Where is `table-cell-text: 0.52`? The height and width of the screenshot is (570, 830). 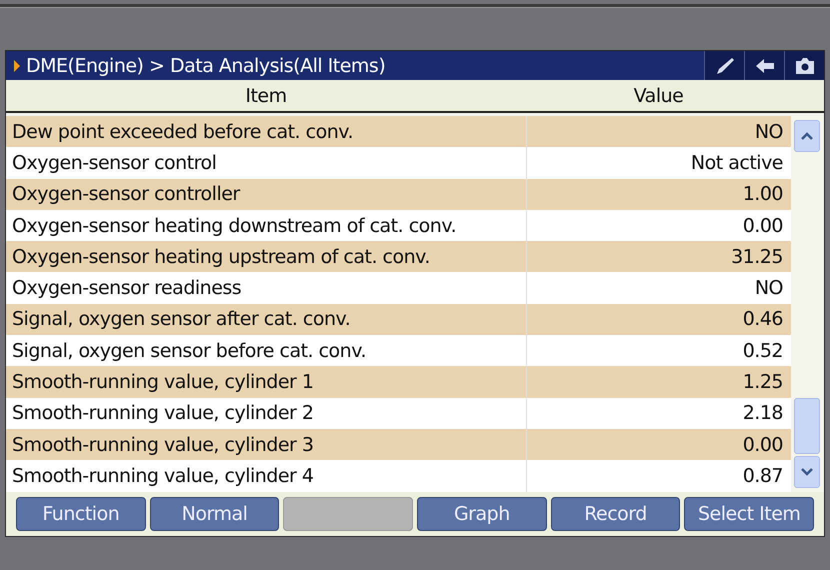 table-cell-text: 0.52 is located at coordinates (763, 351).